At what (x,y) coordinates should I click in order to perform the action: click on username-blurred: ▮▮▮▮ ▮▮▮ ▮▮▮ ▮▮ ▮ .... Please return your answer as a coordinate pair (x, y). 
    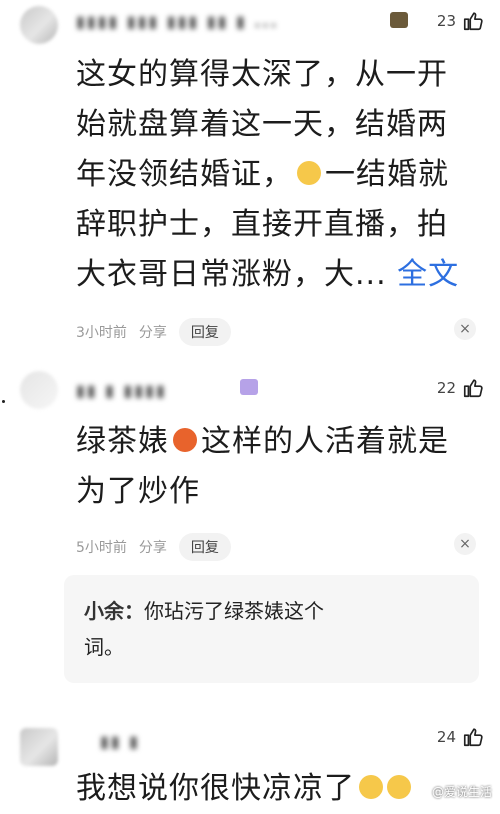
    Looking at the image, I should click on (226, 21).